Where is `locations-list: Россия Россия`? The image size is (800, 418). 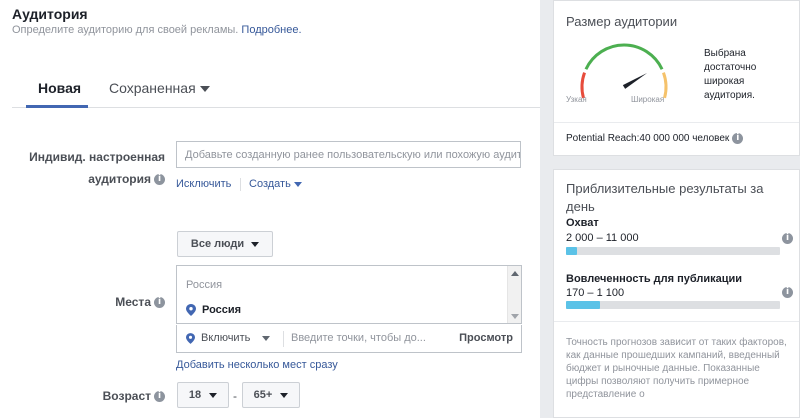
locations-list: Россия Россия is located at coordinates (349, 294).